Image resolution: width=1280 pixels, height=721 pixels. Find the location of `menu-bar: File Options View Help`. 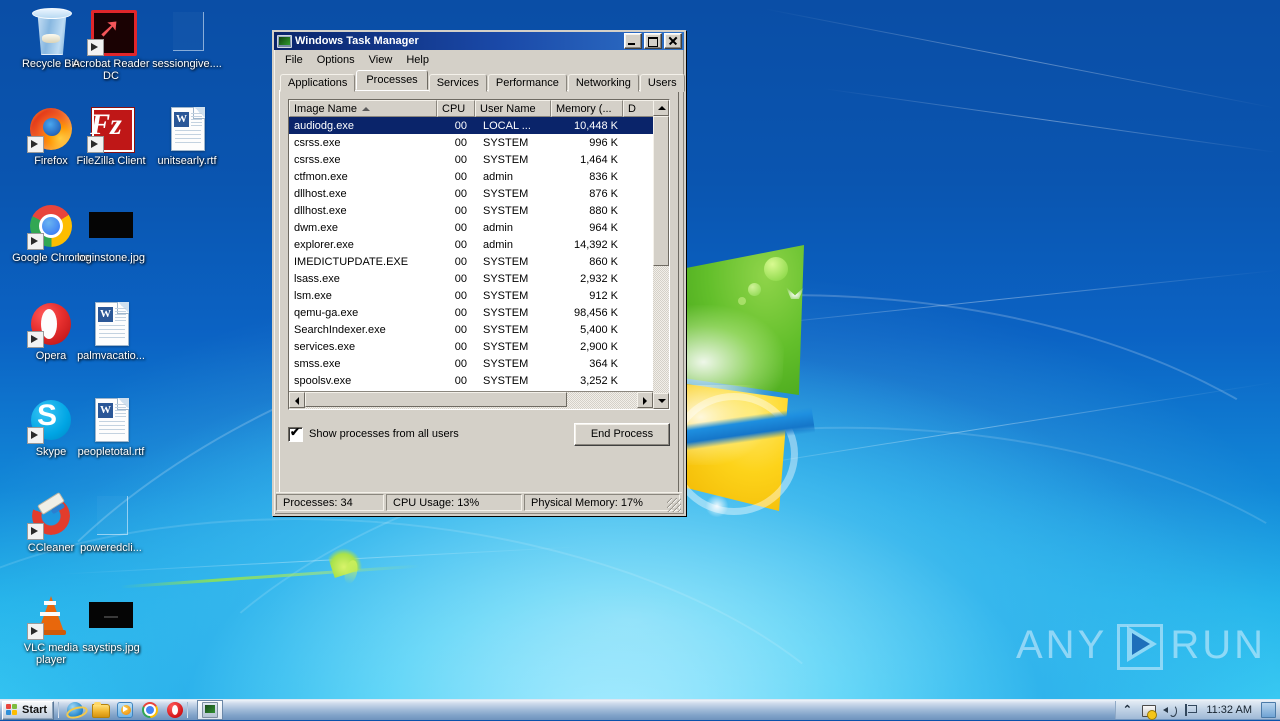

menu-bar: File Options View Help is located at coordinates (479, 59).